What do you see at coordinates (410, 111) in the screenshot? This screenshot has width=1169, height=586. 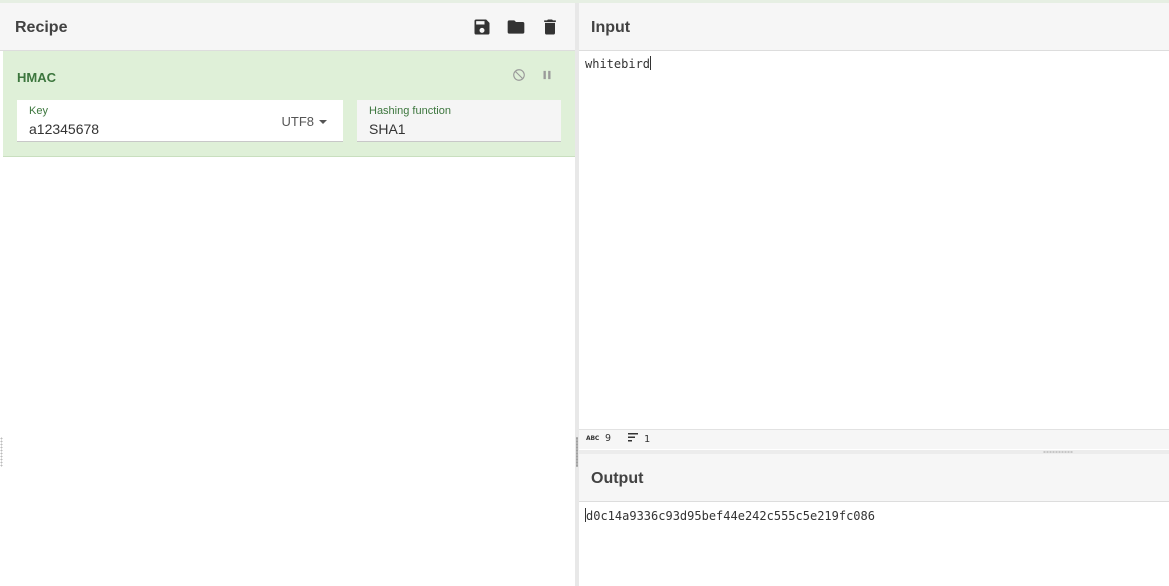 I see `hashing-function-label: Hashing function` at bounding box center [410, 111].